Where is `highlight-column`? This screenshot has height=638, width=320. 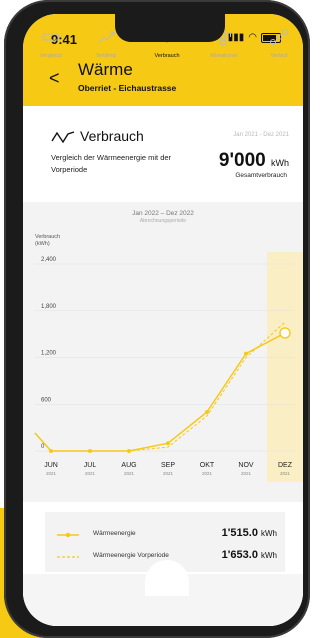 highlight-column is located at coordinates (285, 367).